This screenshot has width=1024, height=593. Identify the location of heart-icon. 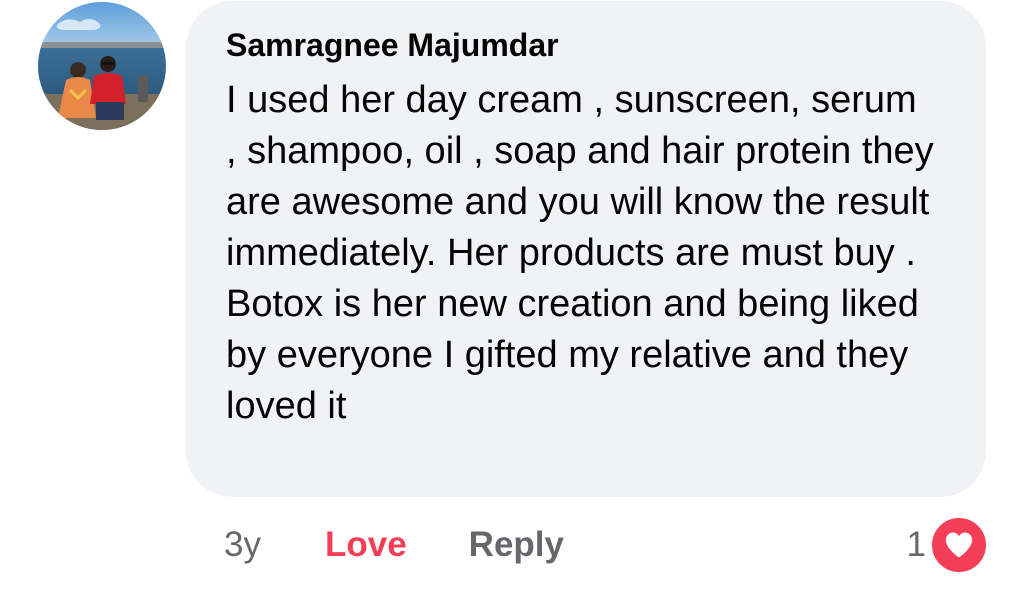
(959, 545).